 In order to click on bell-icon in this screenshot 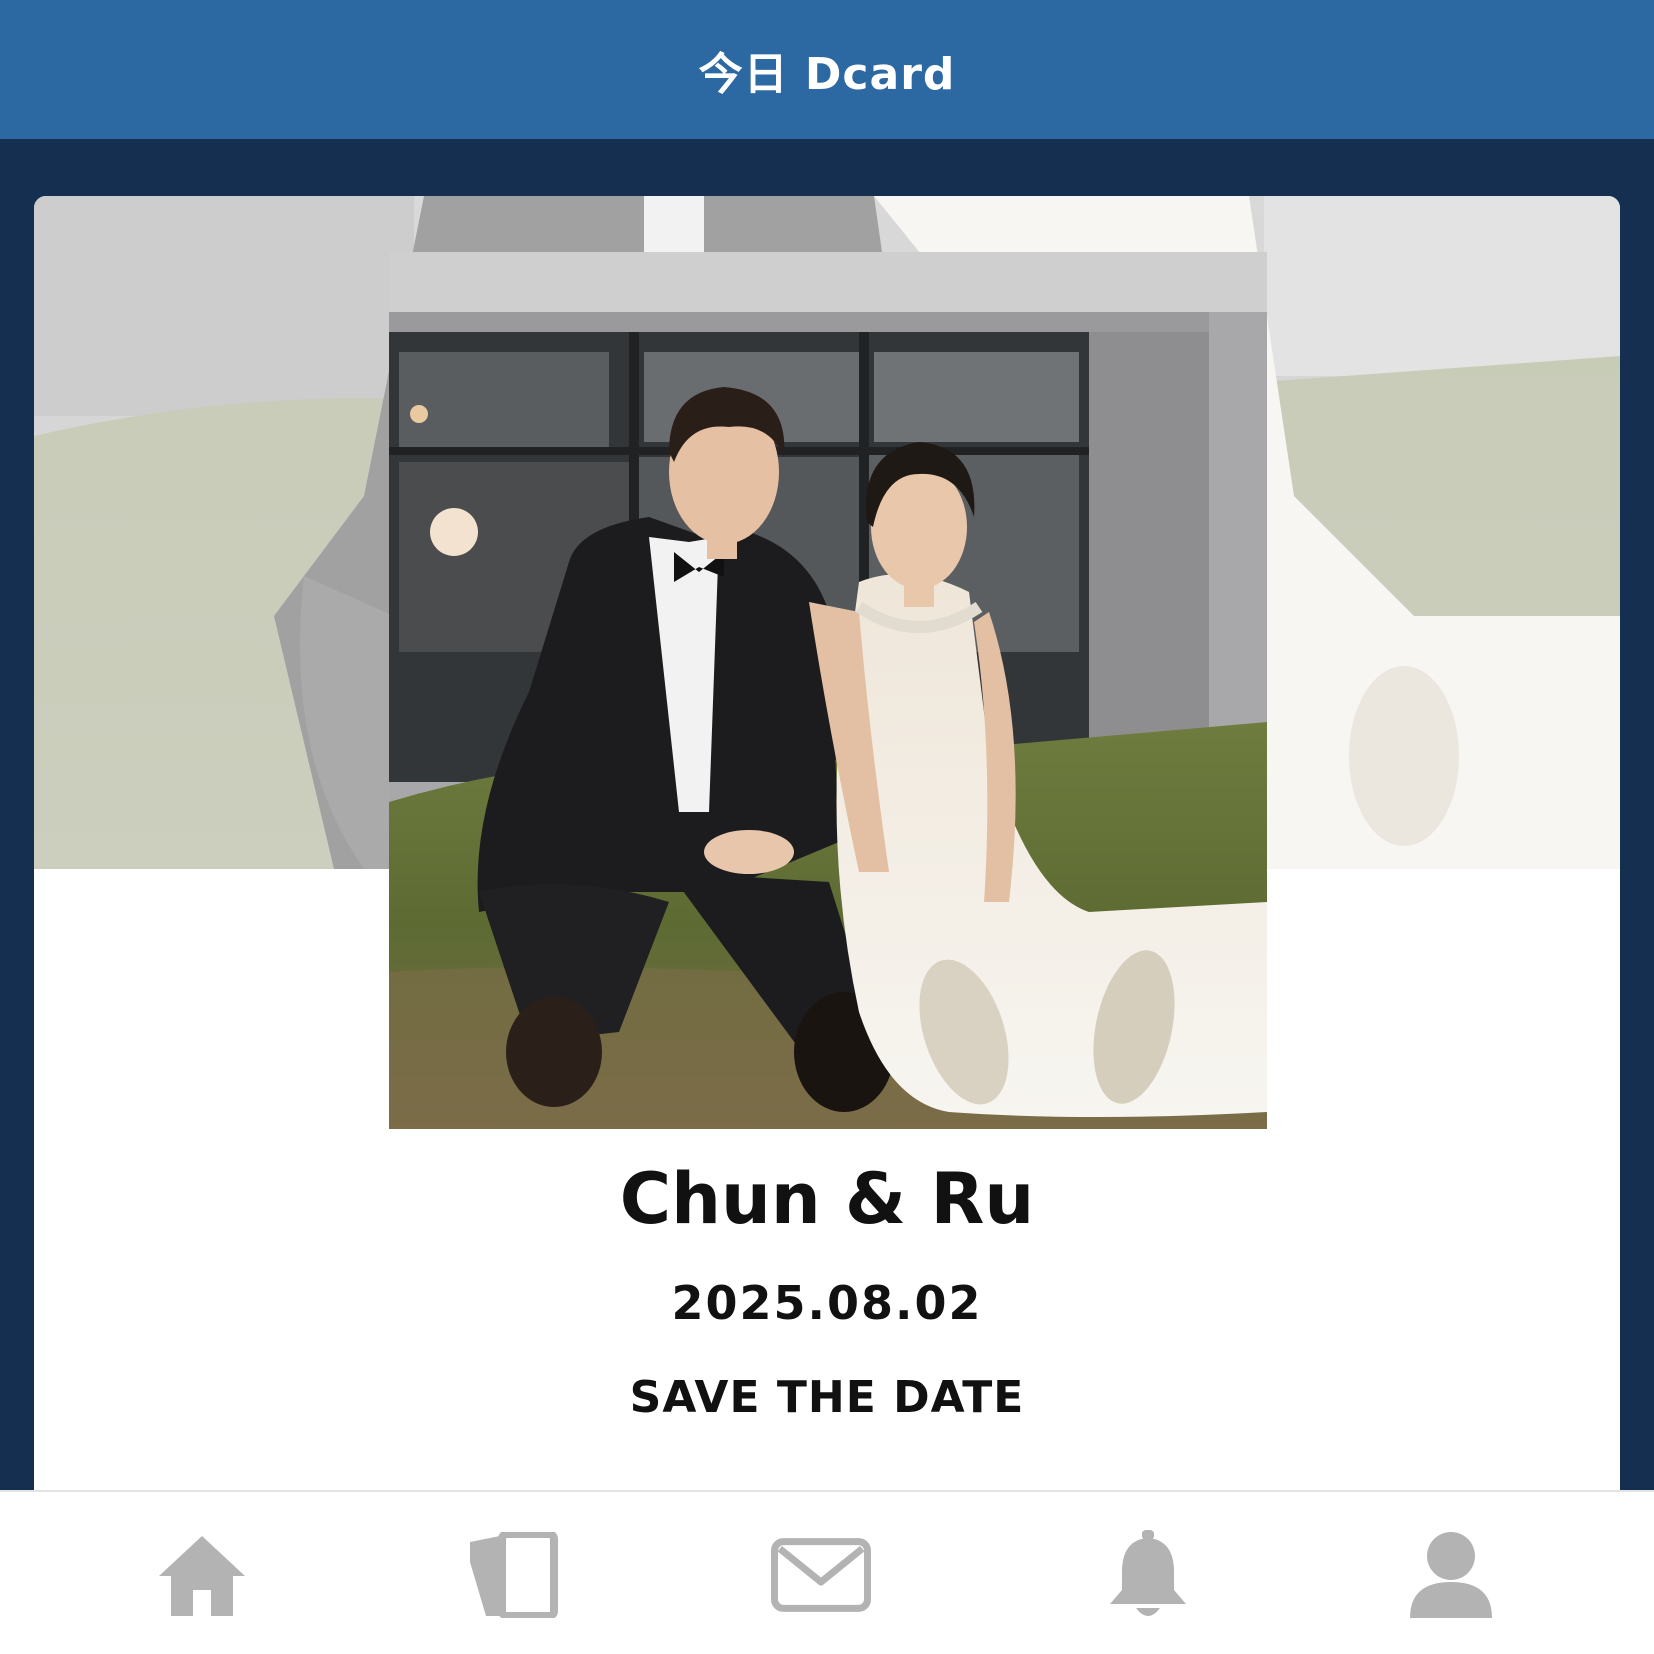, I will do `click(1148, 1573)`.